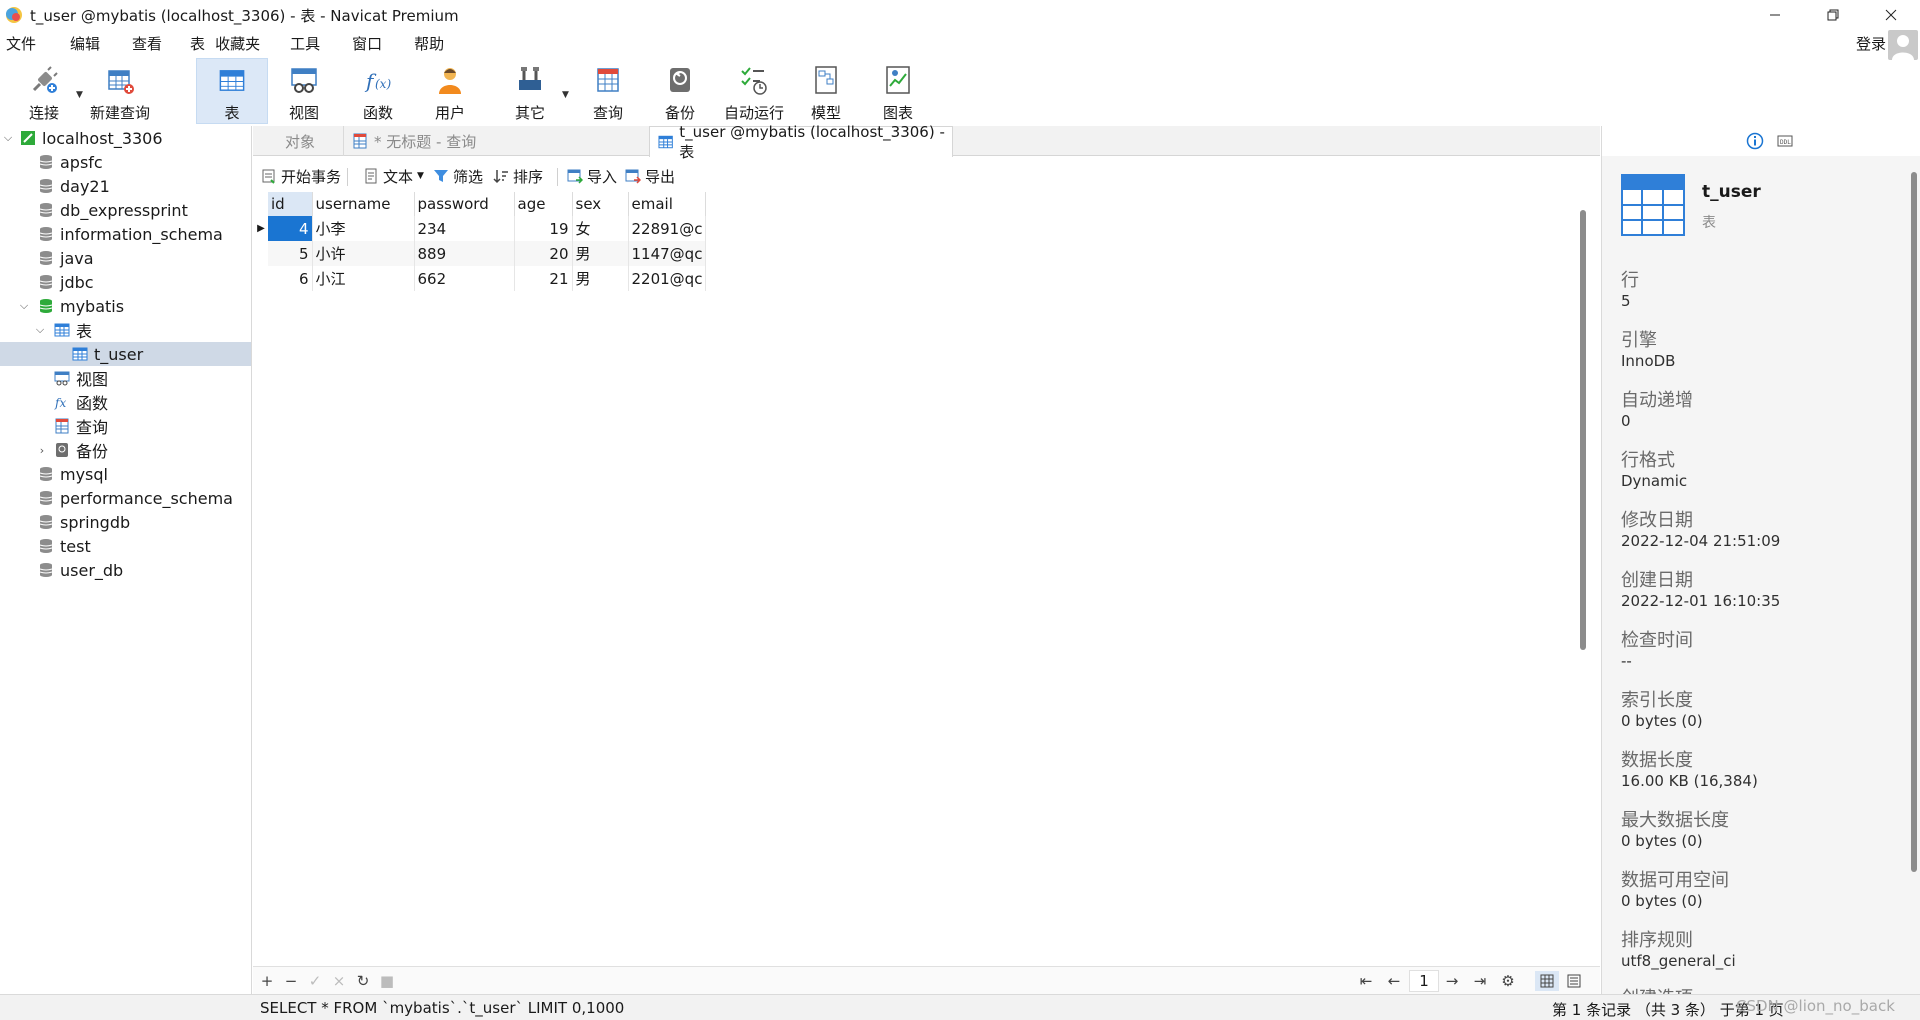 The image size is (1920, 1020). Describe the element at coordinates (543, 228) in the screenshot. I see `cell-age: 19` at that location.